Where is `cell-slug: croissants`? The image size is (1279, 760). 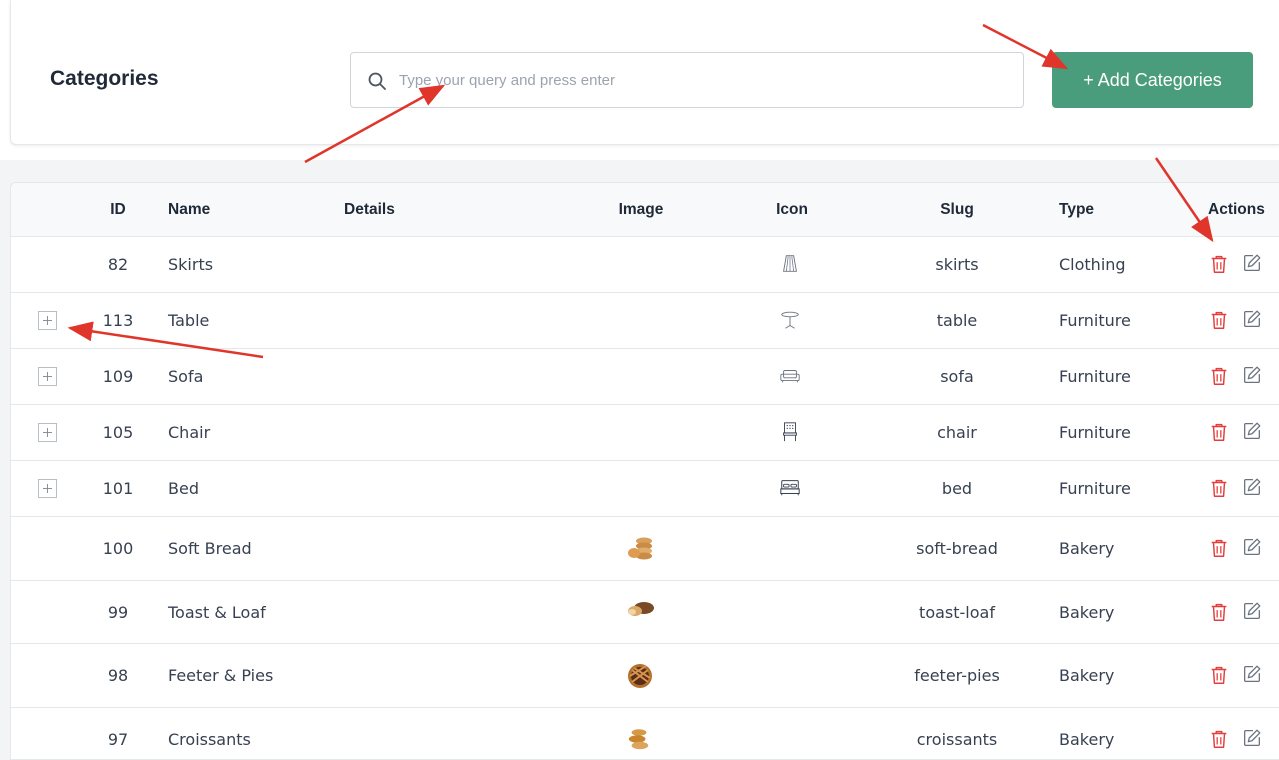
cell-slug: croissants is located at coordinates (957, 739).